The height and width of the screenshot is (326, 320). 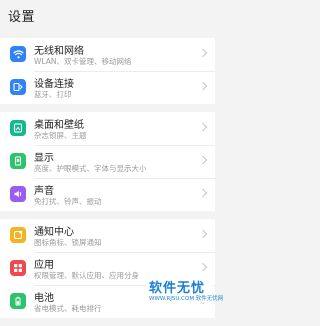 What do you see at coordinates (22, 17) in the screenshot?
I see `page-title: 设置` at bounding box center [22, 17].